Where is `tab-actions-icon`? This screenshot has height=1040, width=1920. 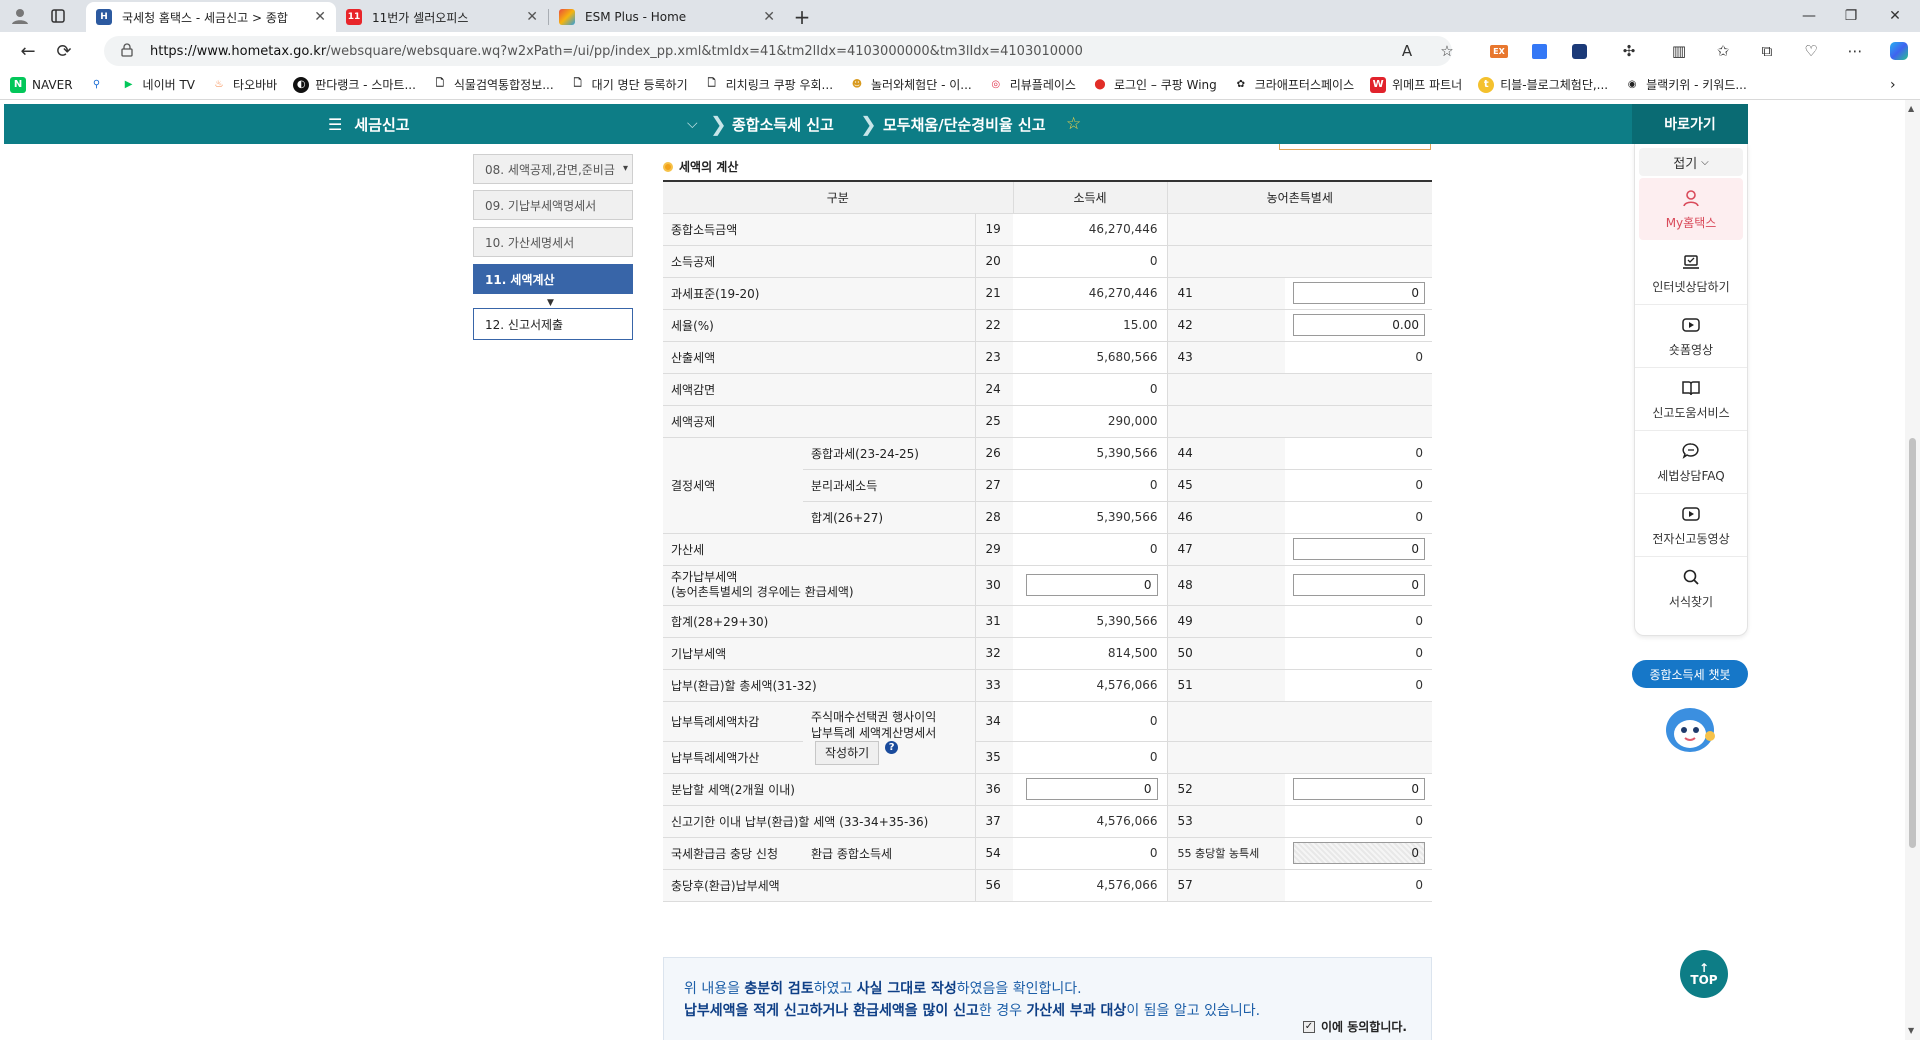
tab-actions-icon is located at coordinates (58, 16).